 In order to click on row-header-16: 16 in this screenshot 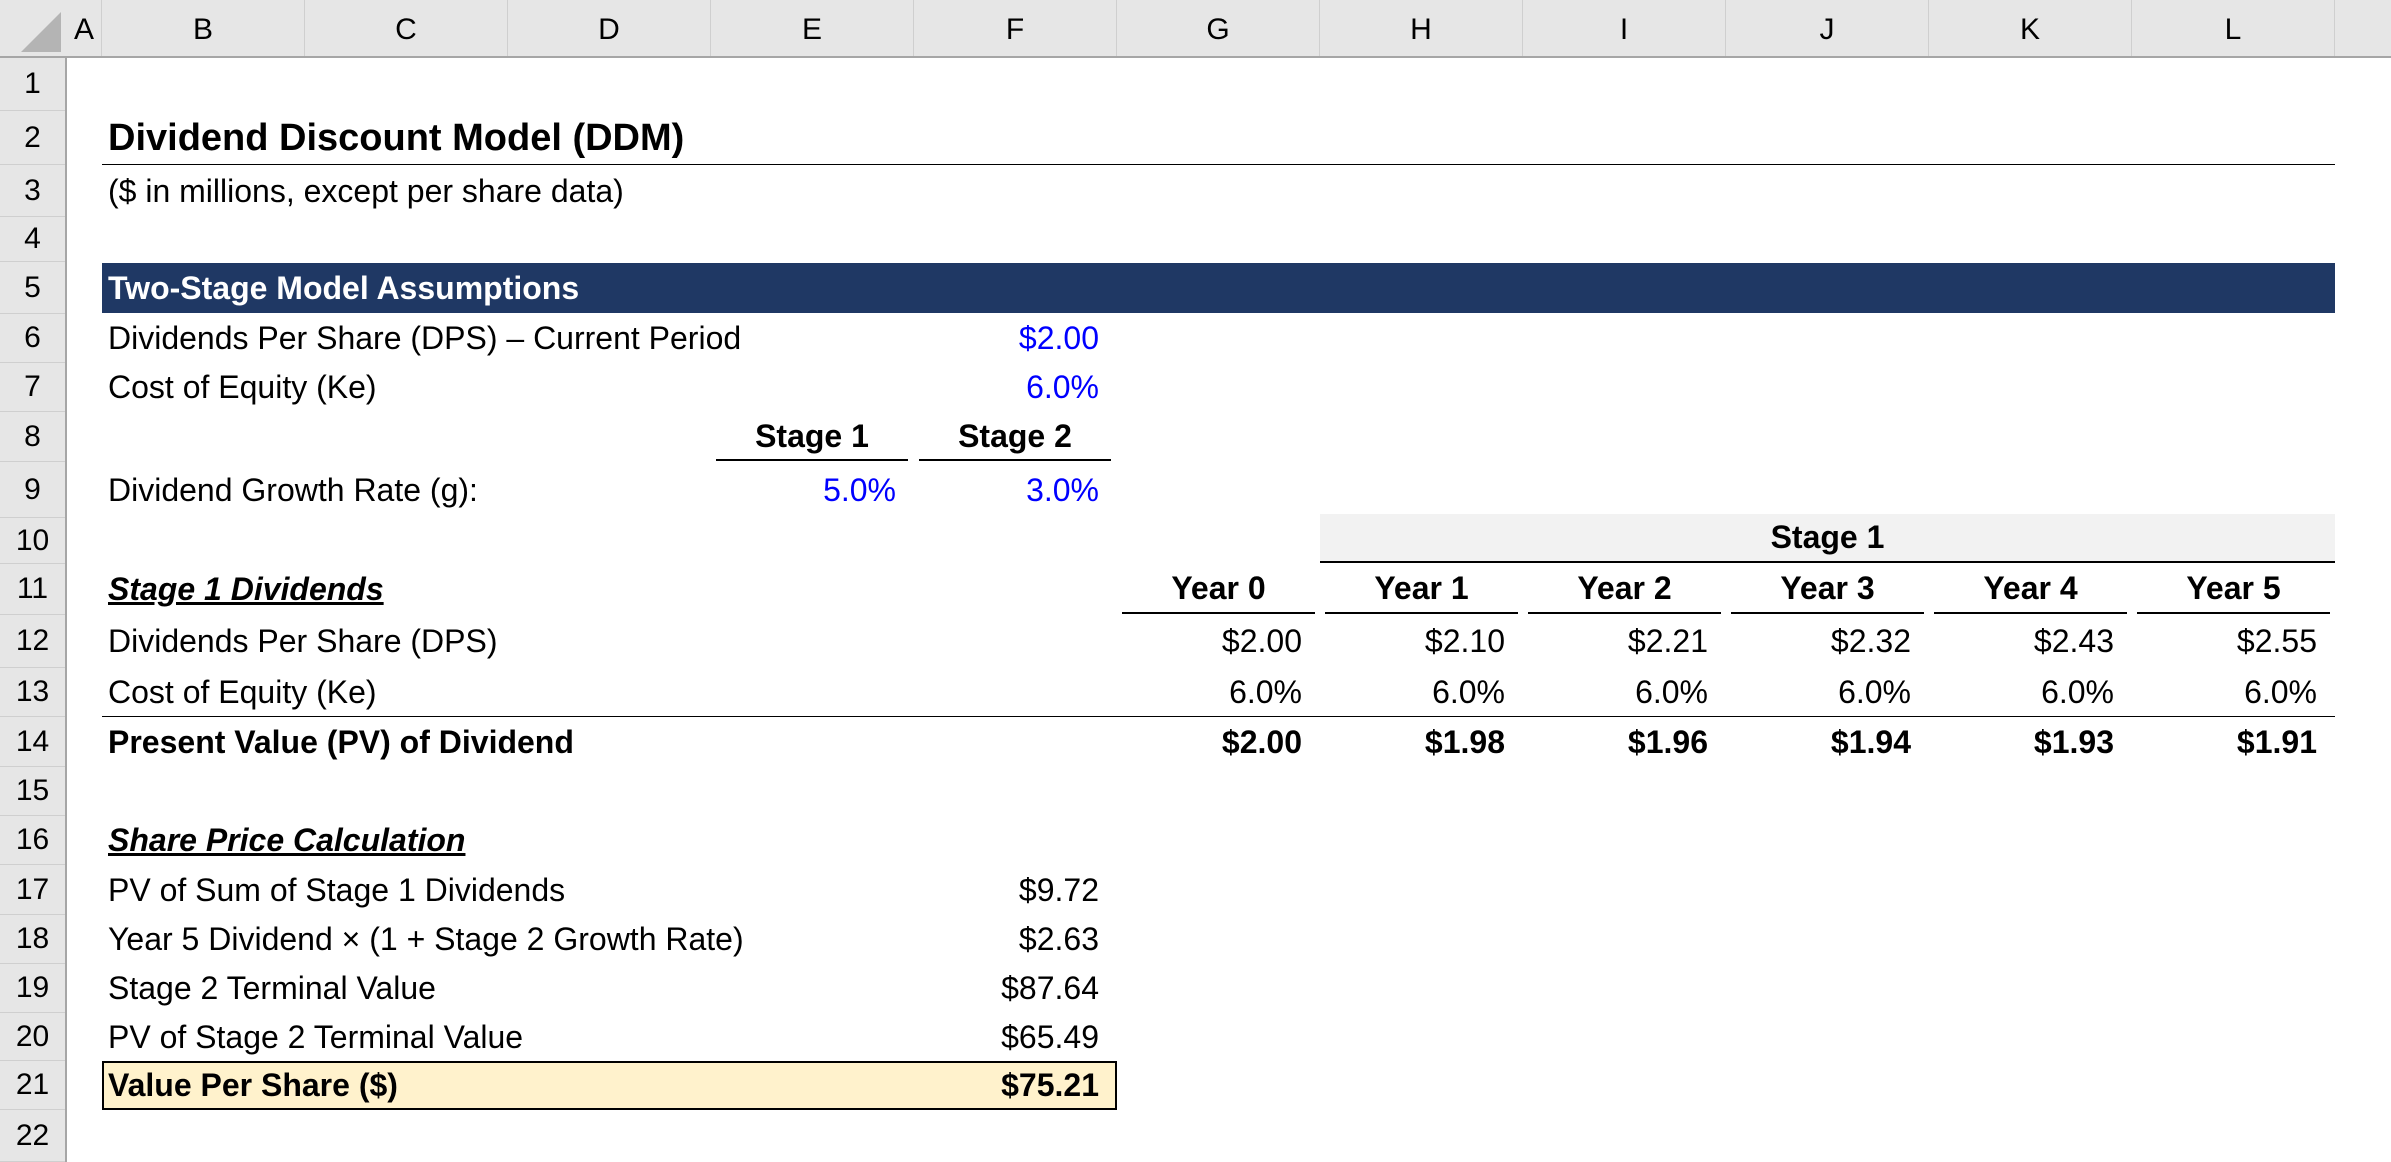, I will do `click(32, 840)`.